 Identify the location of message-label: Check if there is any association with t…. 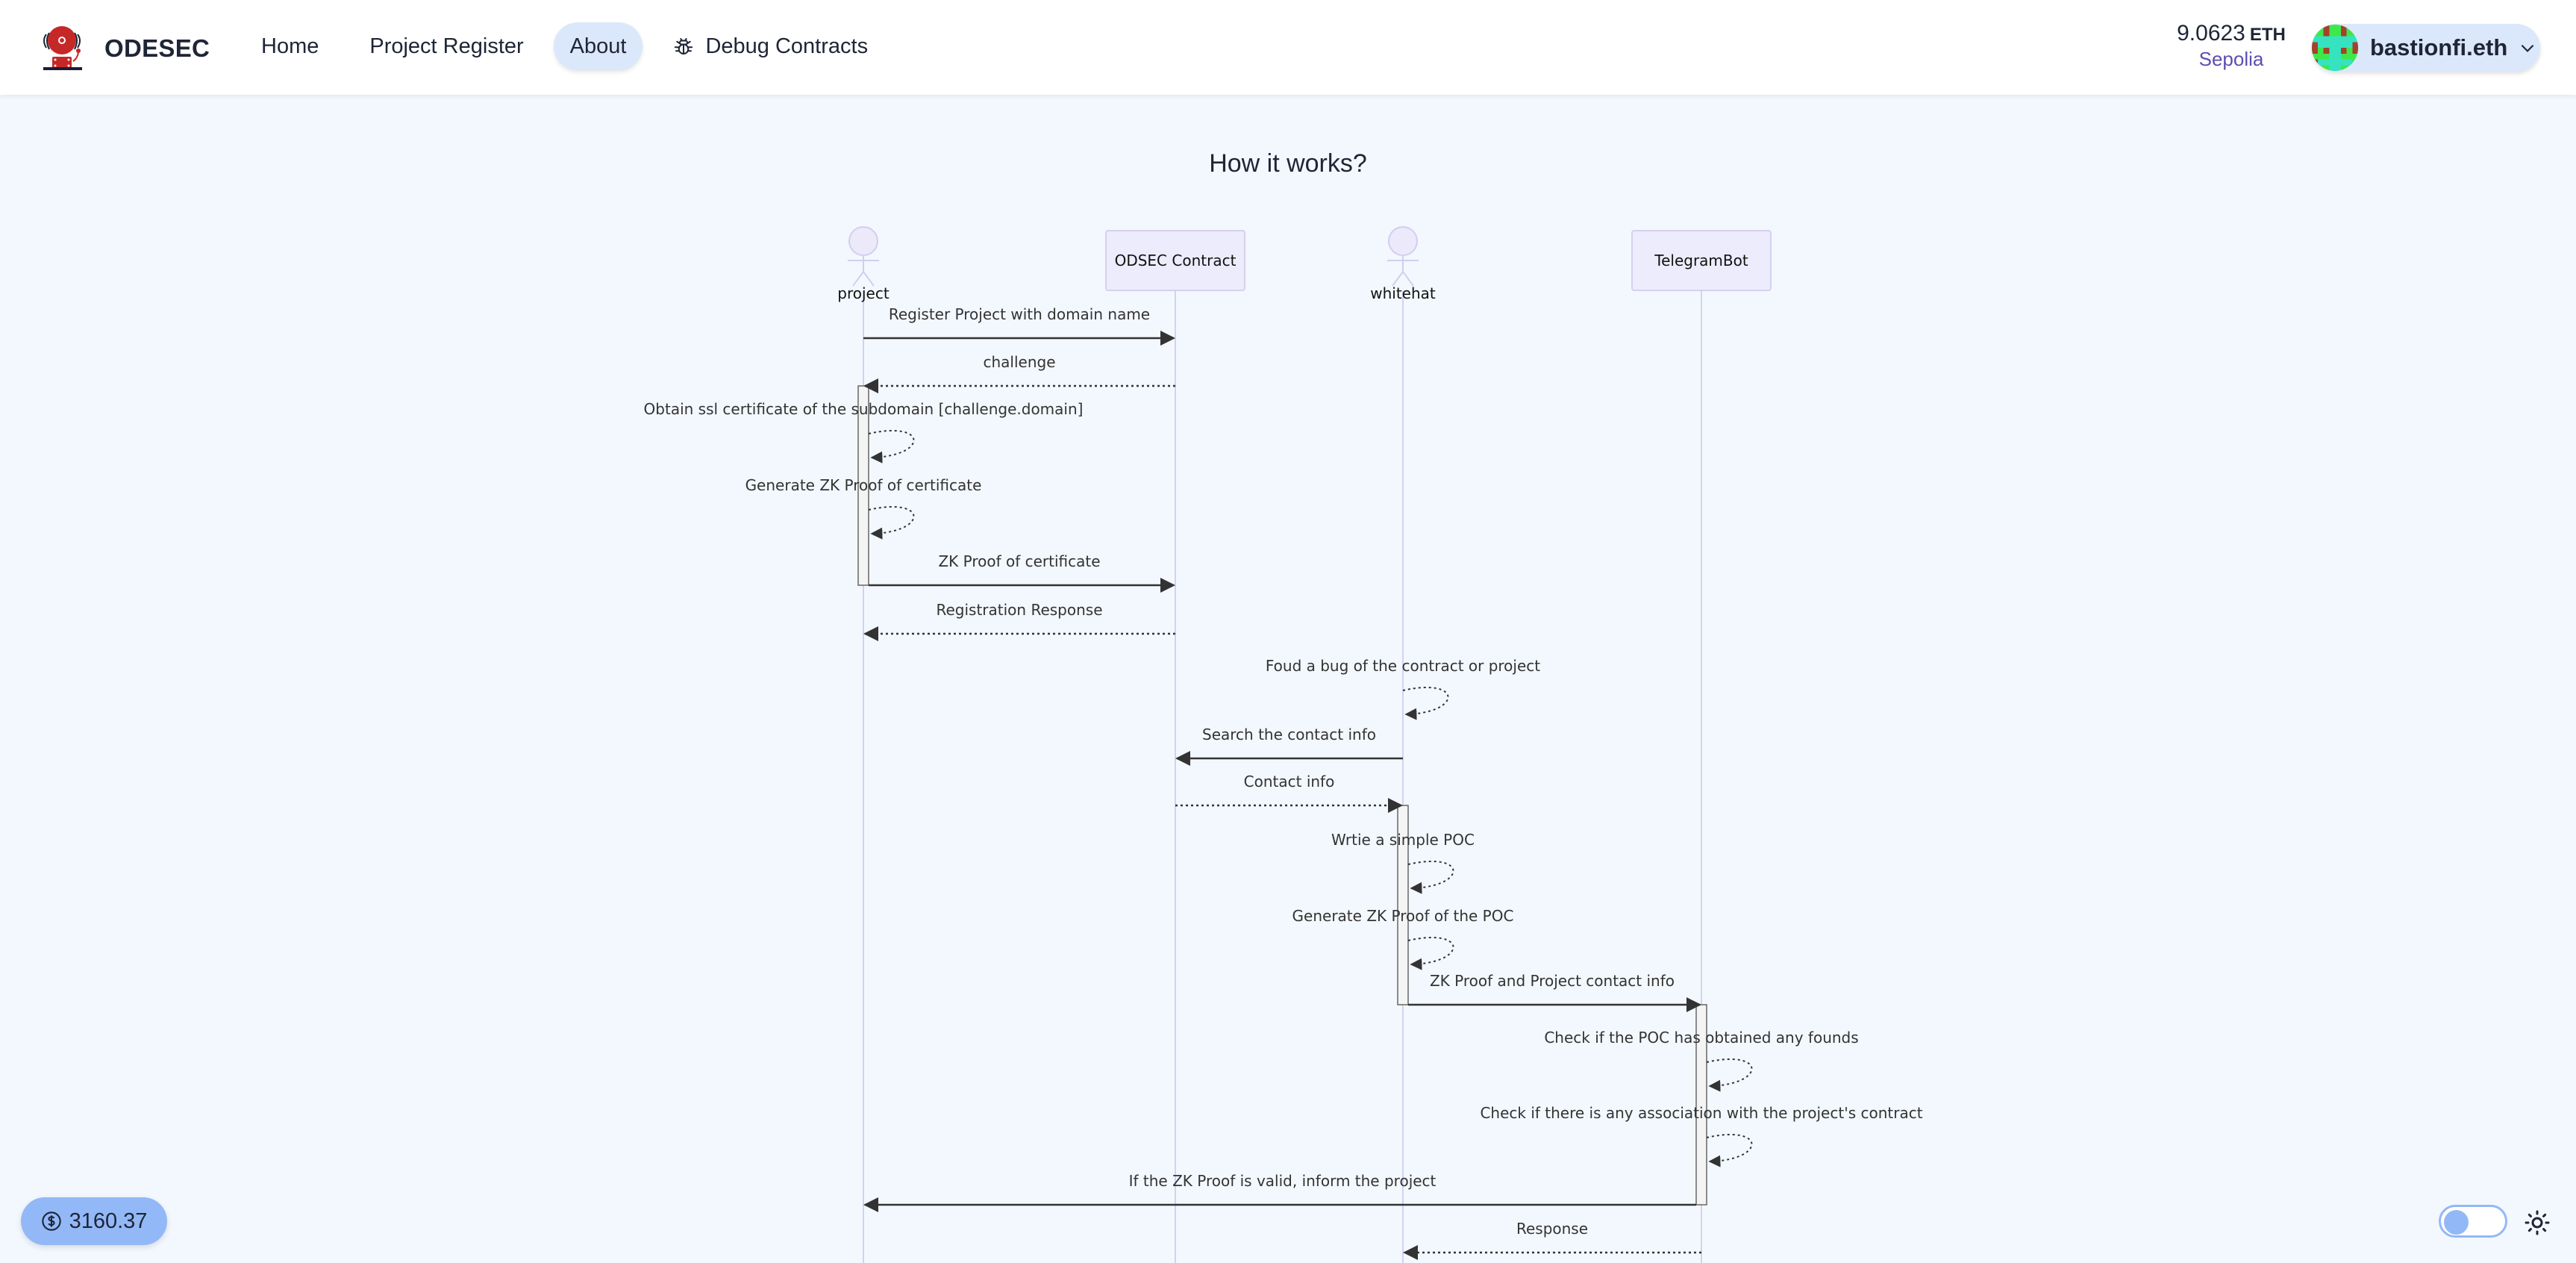
(1701, 1113).